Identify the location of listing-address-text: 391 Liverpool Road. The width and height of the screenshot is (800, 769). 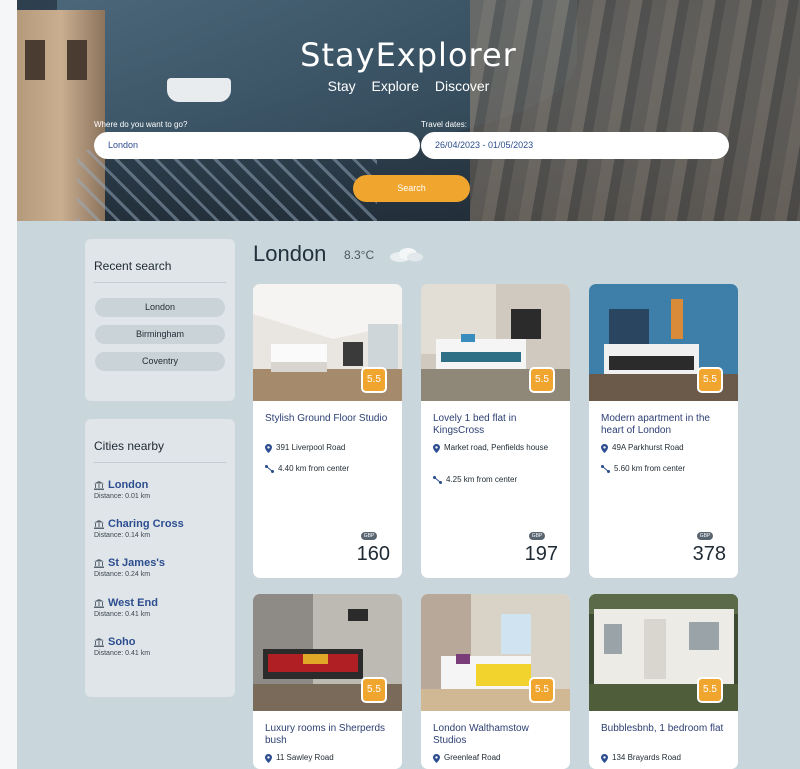
(311, 447).